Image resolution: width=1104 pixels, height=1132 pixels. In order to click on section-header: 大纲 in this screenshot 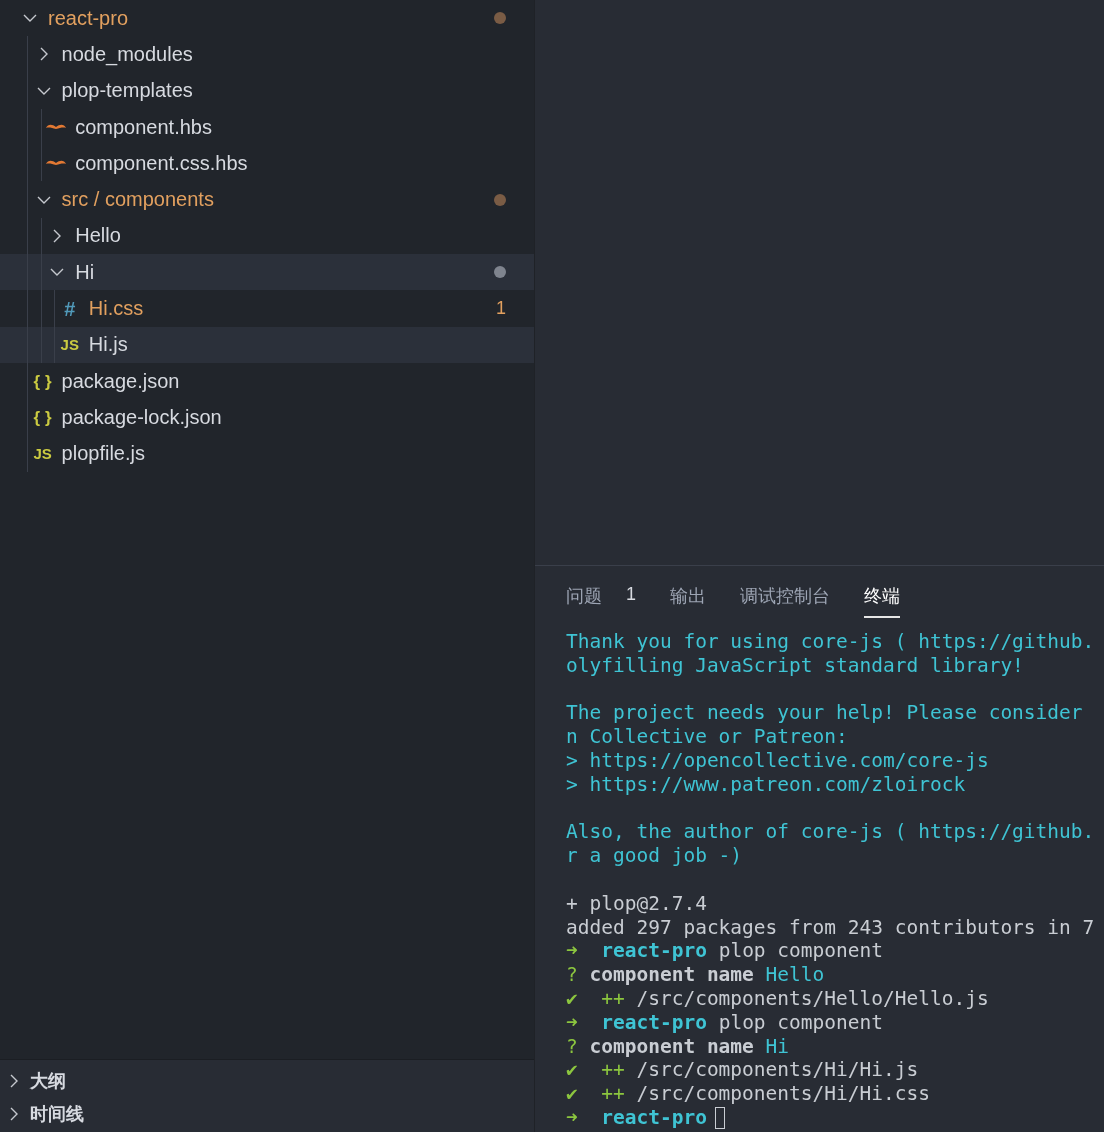, I will do `click(267, 1080)`.